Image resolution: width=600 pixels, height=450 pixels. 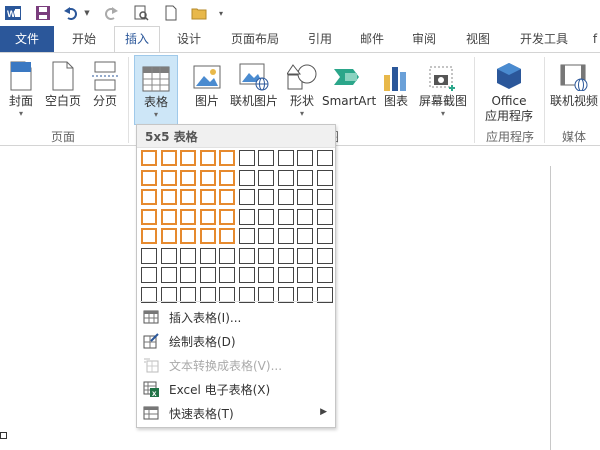 I want to click on screenshot-button: 屏幕截图 ▾, so click(x=443, y=87).